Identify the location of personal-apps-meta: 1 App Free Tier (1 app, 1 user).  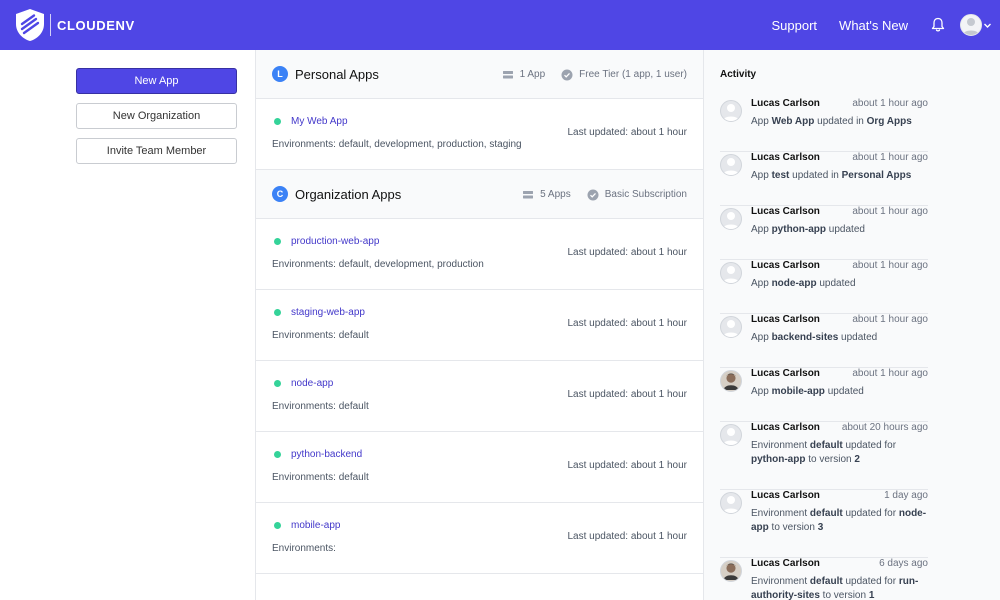
(594, 74).